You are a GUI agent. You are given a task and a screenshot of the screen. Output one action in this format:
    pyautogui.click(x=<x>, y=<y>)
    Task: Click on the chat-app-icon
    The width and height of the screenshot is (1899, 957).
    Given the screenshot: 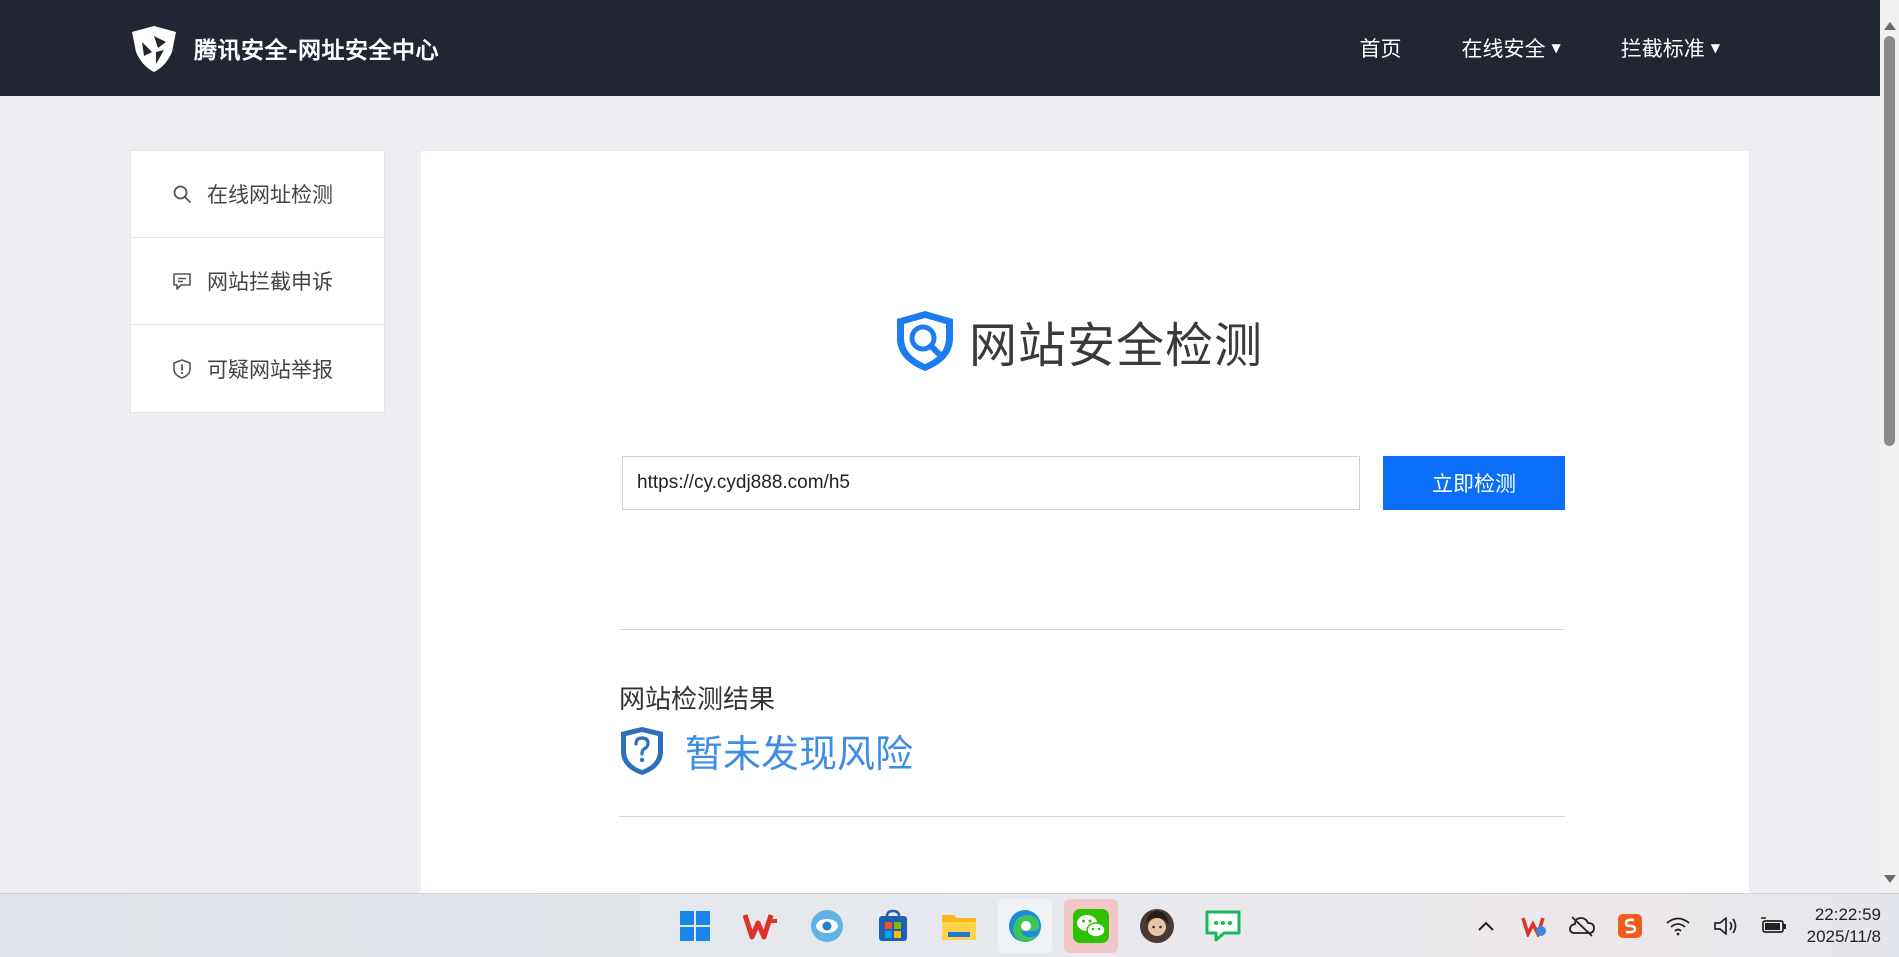 What is the action you would take?
    pyautogui.click(x=1223, y=926)
    